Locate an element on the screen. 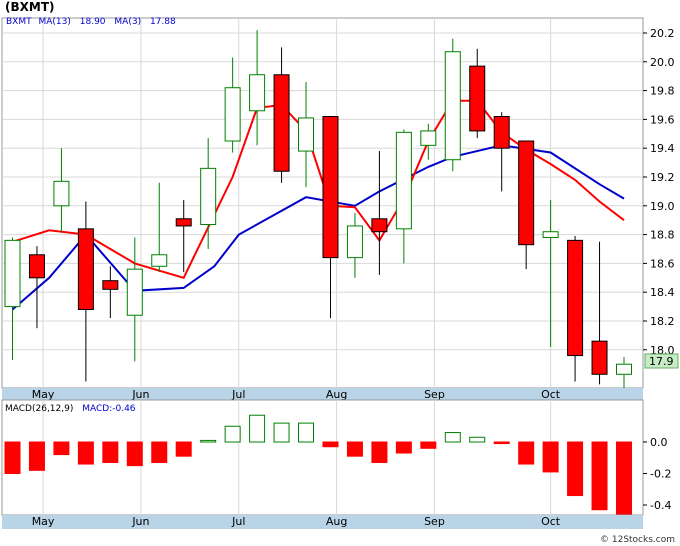  macd-y-axis: 0.0 -0.2 -0.4 is located at coordinates (657, 474).